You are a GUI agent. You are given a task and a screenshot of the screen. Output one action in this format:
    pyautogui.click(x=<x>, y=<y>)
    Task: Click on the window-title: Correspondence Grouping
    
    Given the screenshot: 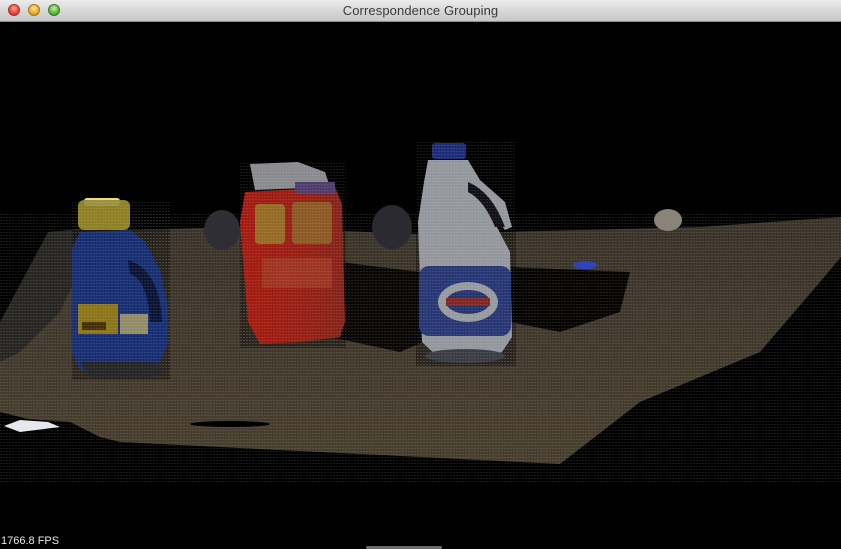 What is the action you would take?
    pyautogui.click(x=420, y=10)
    